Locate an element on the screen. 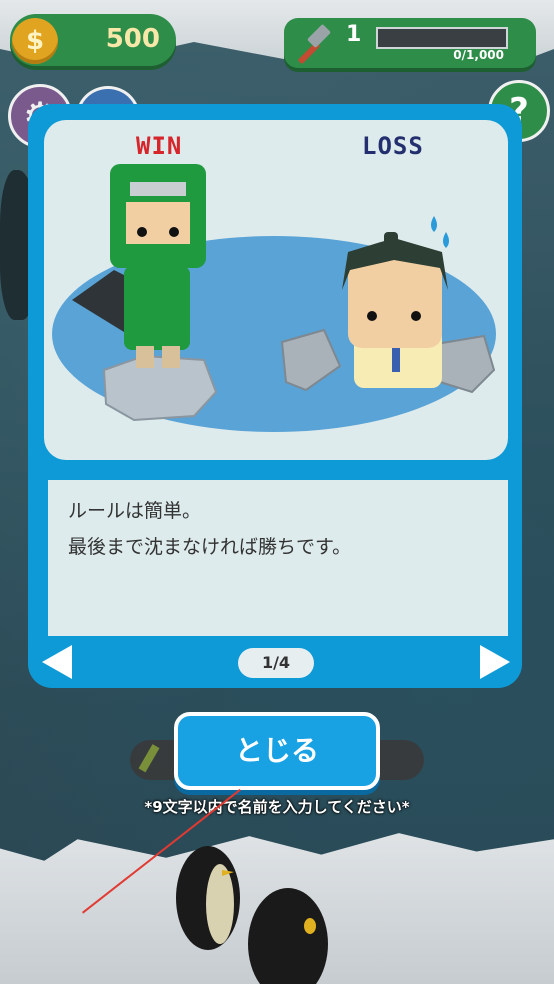 This screenshot has height=984, width=554. coin-value: 500 is located at coordinates (132, 39).